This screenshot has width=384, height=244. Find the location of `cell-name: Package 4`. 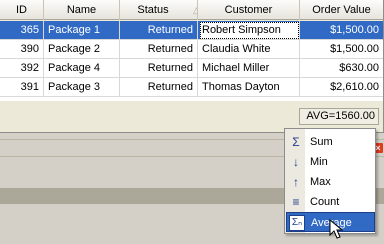

cell-name: Package 4 is located at coordinates (82, 68).